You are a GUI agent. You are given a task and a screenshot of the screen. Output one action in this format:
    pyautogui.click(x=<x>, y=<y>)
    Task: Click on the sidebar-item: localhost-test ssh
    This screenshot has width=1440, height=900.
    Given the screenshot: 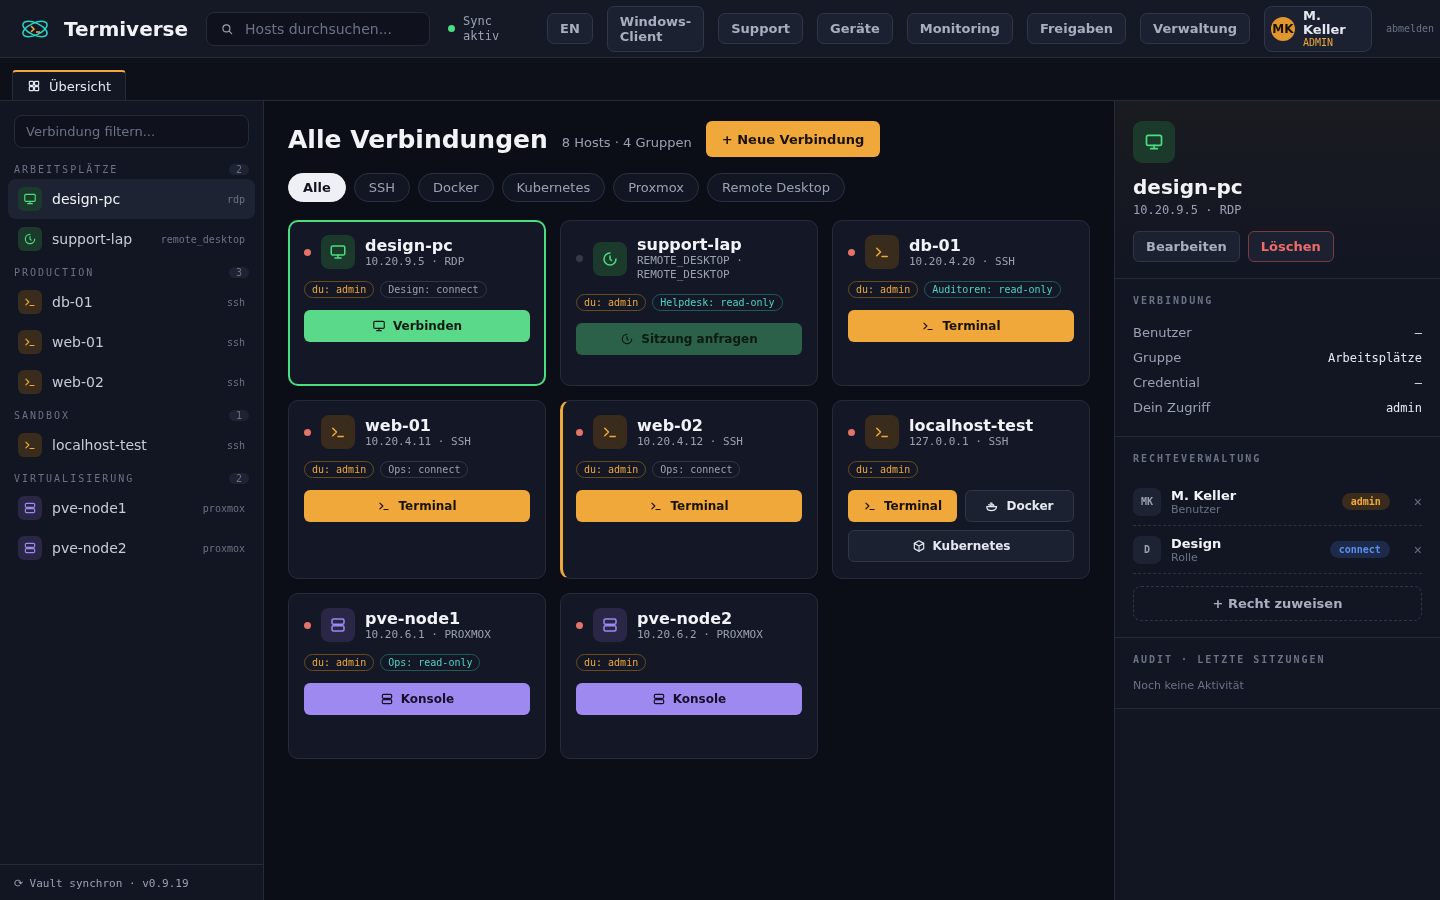 What is the action you would take?
    pyautogui.click(x=131, y=445)
    